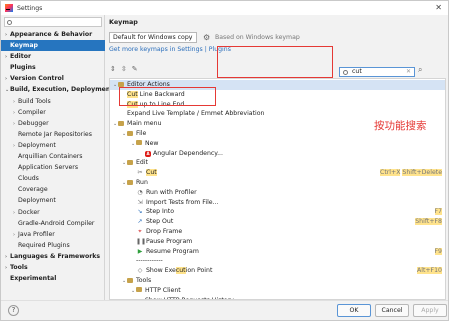 The width and height of the screenshot is (449, 321). I want to click on sidebar-item: › Languages & Frameworks, so click(53, 256).